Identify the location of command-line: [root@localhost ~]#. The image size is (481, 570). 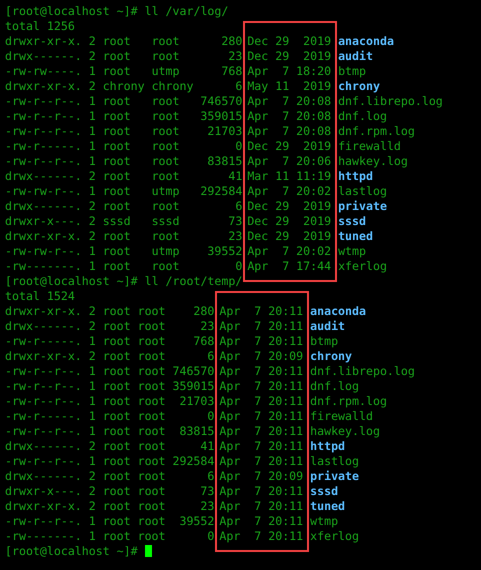
(71, 551).